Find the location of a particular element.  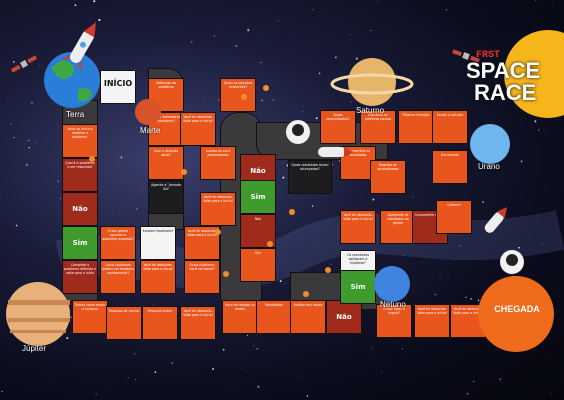

planet-label-netuno: Netuno is located at coordinates (393, 304).